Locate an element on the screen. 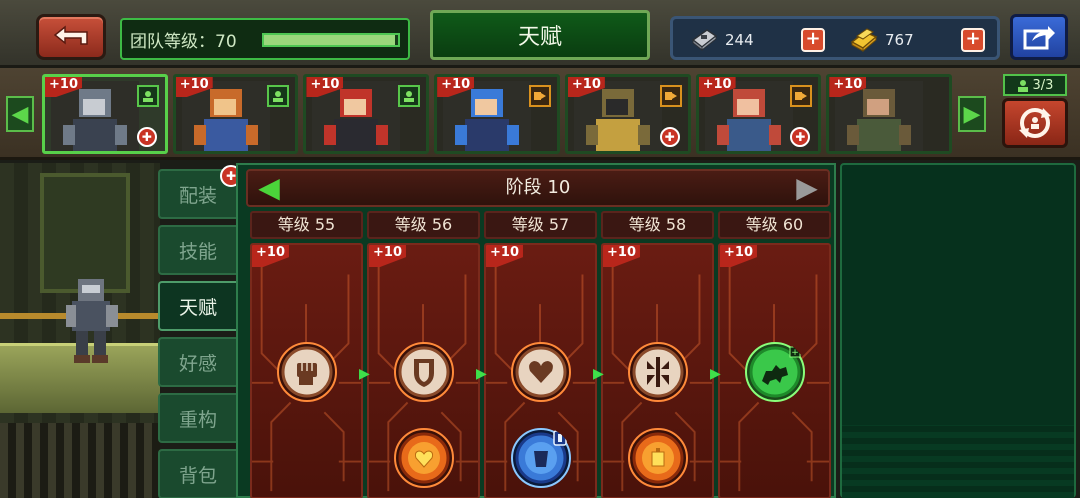  talent-level-label: 等级 56 is located at coordinates (423, 225).